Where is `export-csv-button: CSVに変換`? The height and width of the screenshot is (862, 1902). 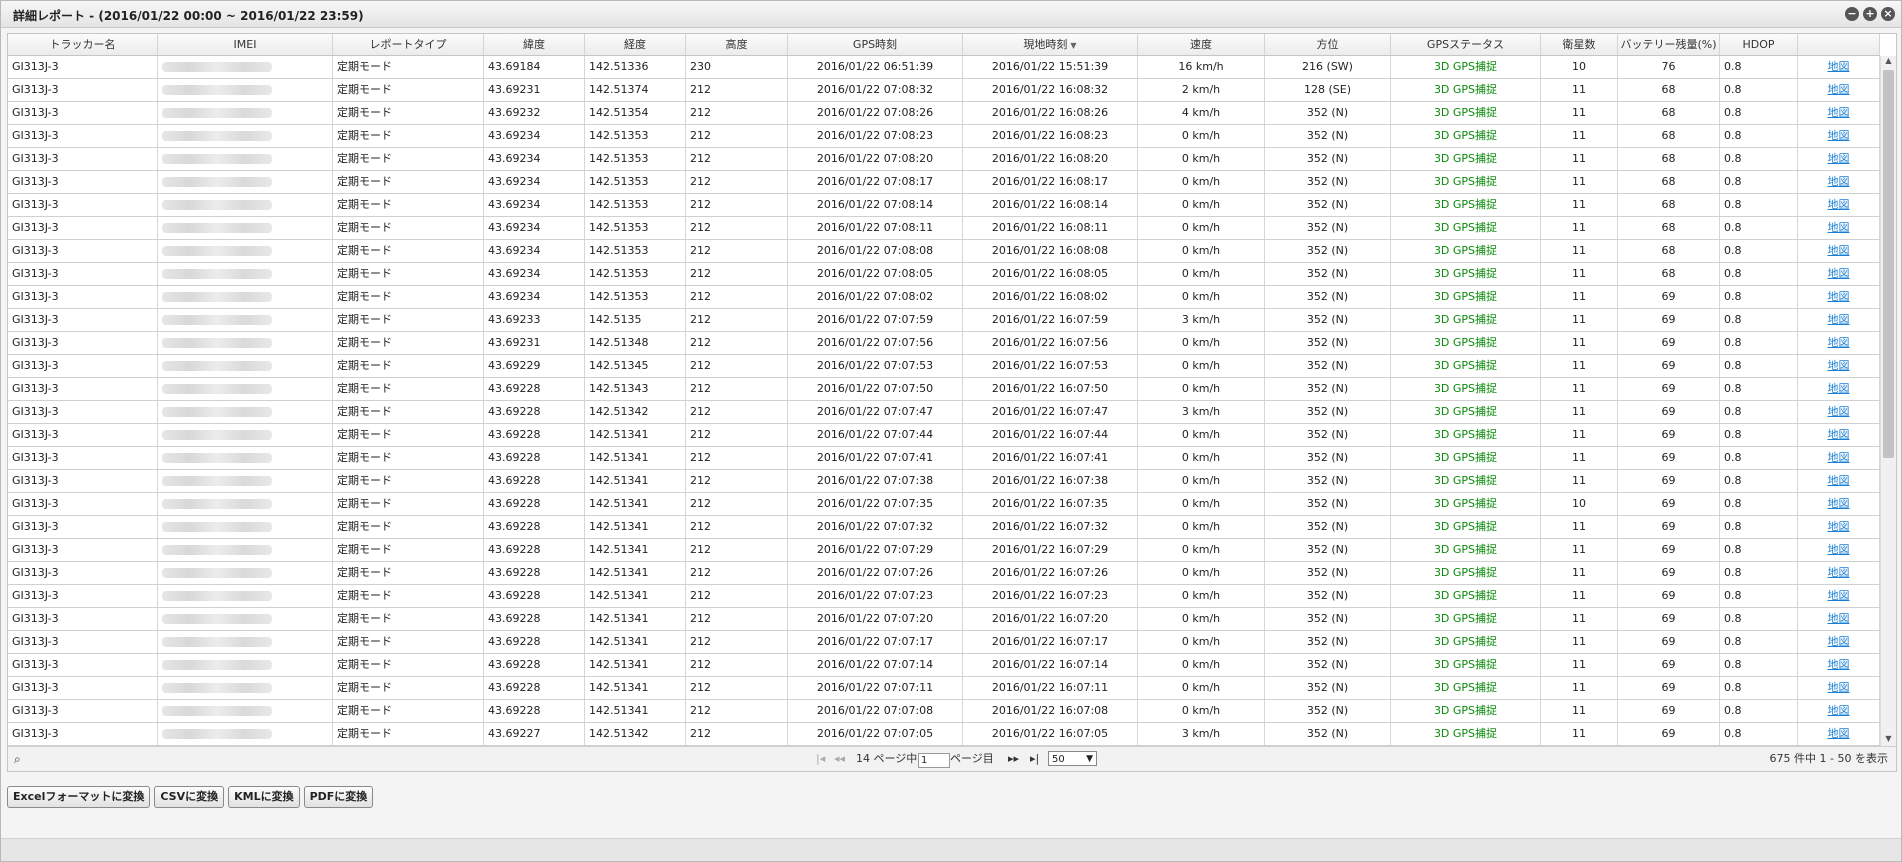 export-csv-button: CSVに変換 is located at coordinates (189, 797).